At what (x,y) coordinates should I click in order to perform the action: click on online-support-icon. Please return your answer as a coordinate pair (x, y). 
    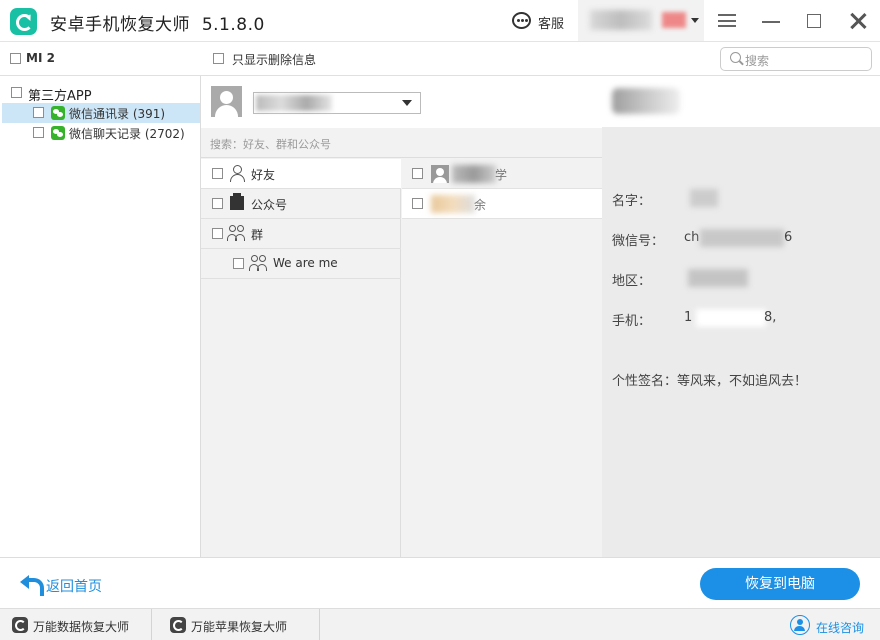
    Looking at the image, I should click on (800, 625).